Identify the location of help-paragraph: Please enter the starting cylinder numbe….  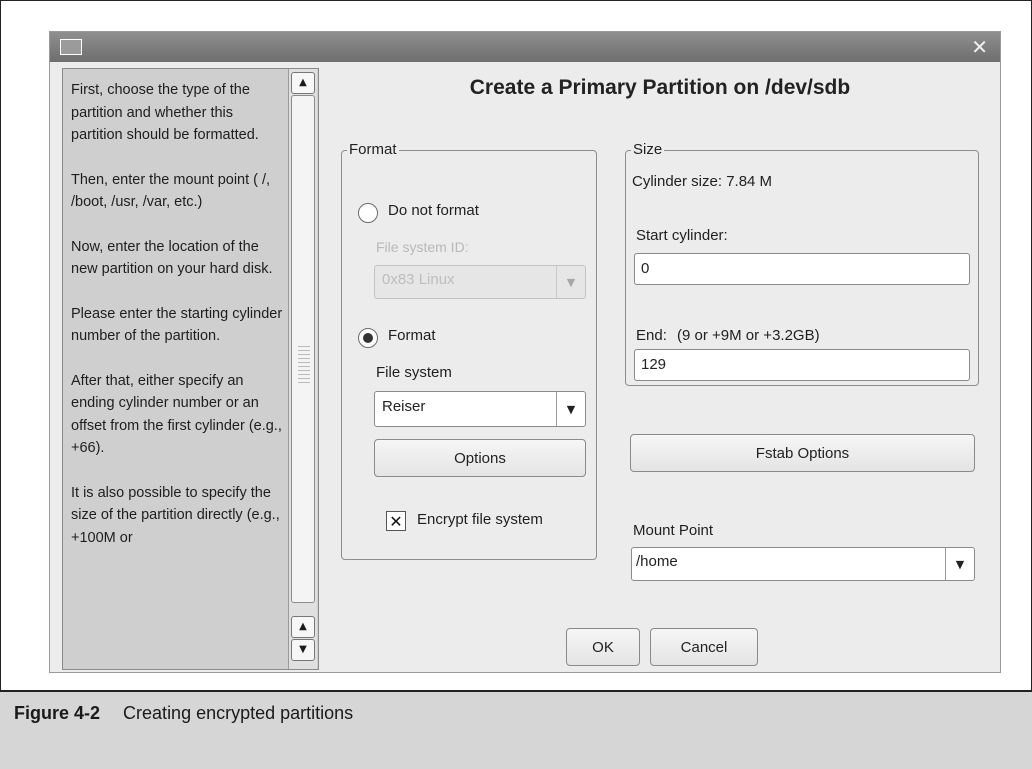
(177, 325).